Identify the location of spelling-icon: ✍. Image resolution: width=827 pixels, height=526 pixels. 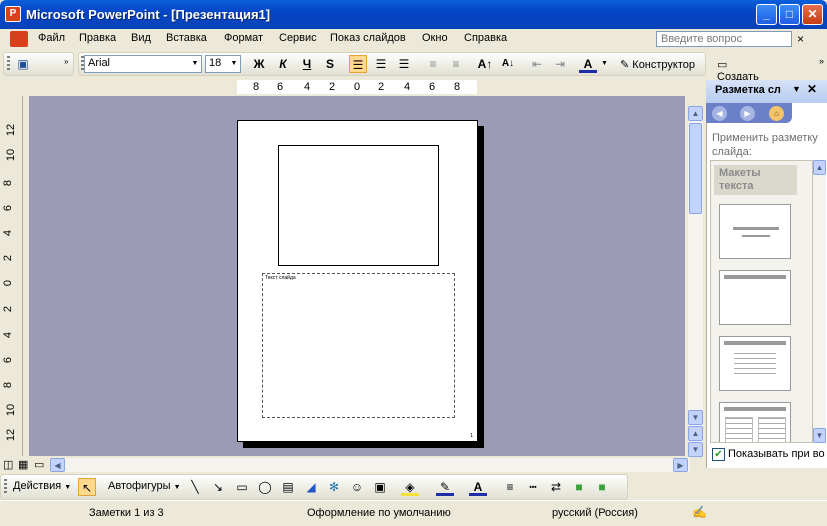
(699, 512).